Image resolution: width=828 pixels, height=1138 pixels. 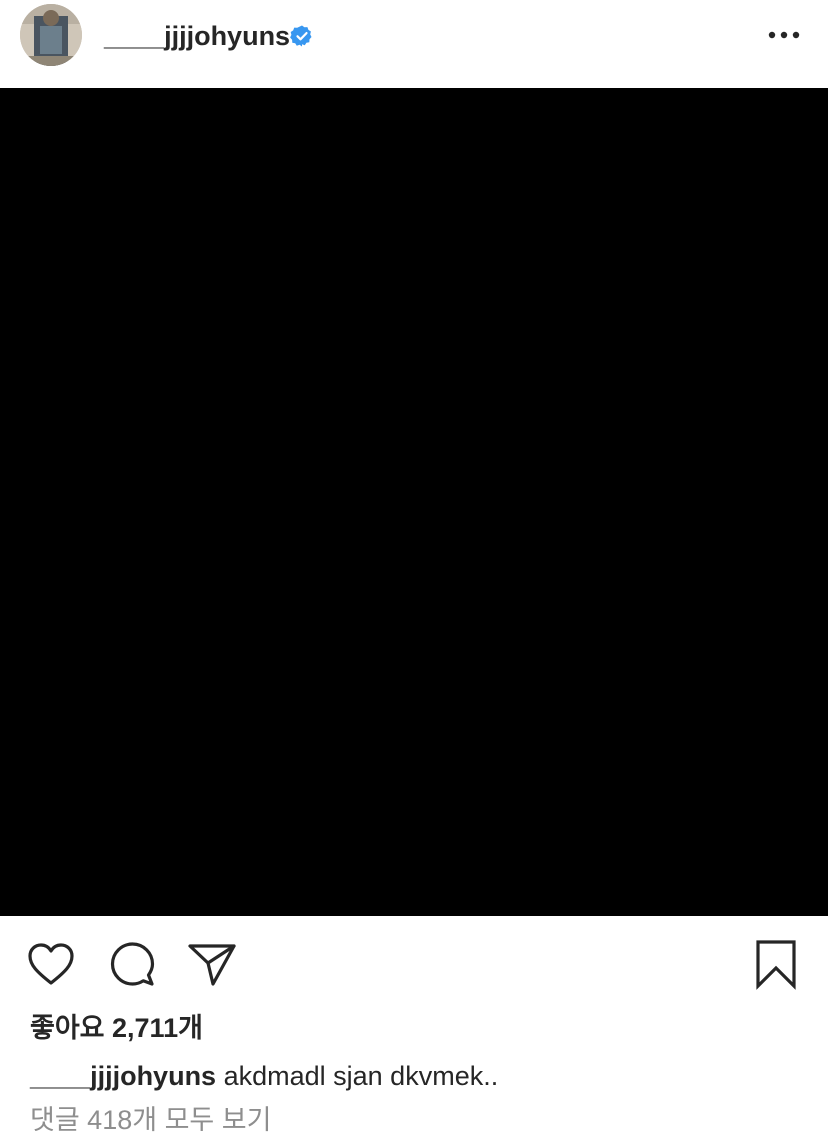 What do you see at coordinates (197, 36) in the screenshot?
I see `header-username: ____jjjjohyuns` at bounding box center [197, 36].